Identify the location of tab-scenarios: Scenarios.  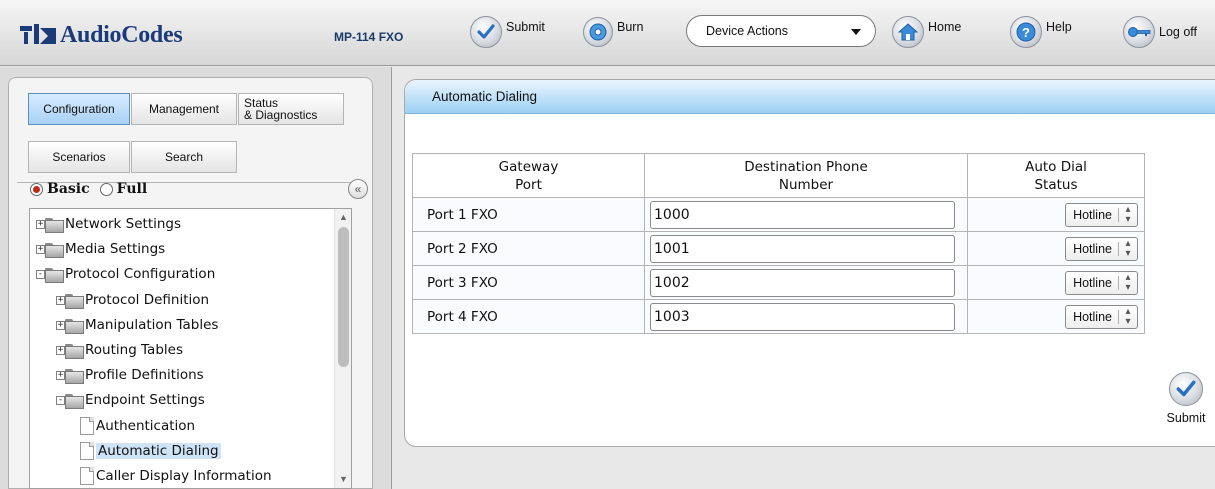
(79, 157).